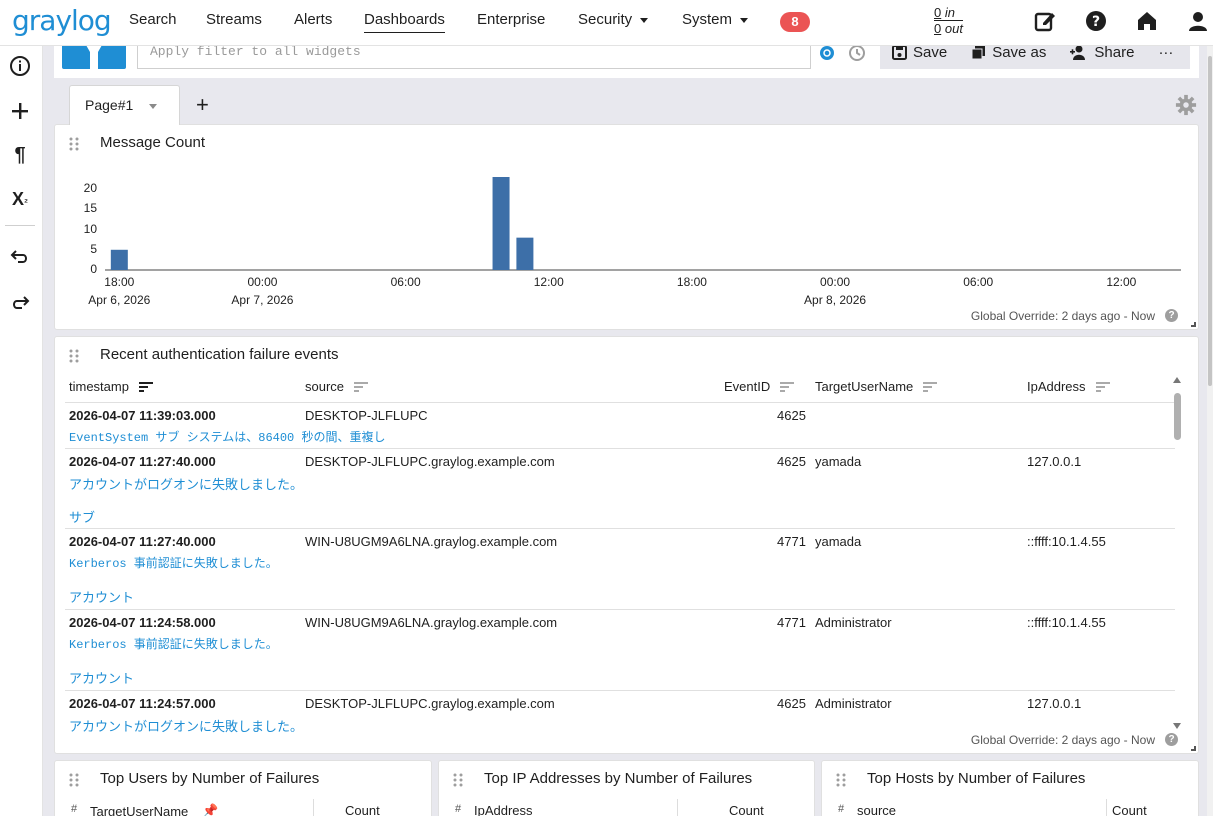  I want to click on x-tick-time: 00:00, so click(835, 282).